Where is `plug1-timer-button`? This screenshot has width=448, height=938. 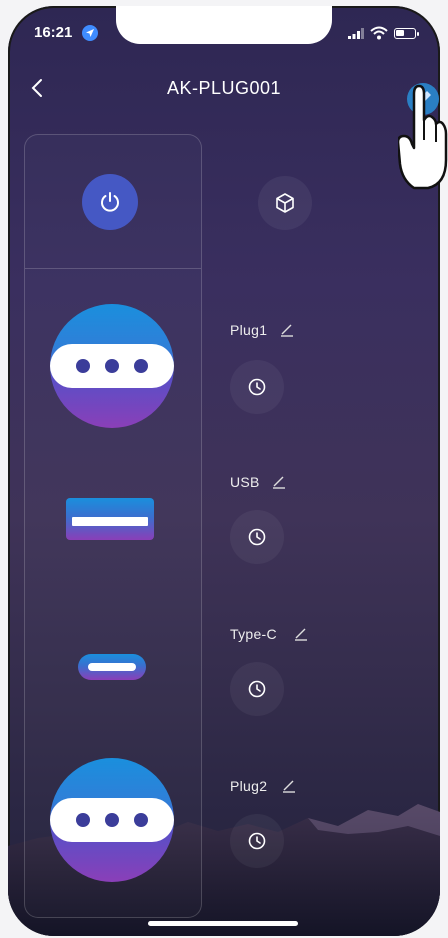 plug1-timer-button is located at coordinates (257, 387).